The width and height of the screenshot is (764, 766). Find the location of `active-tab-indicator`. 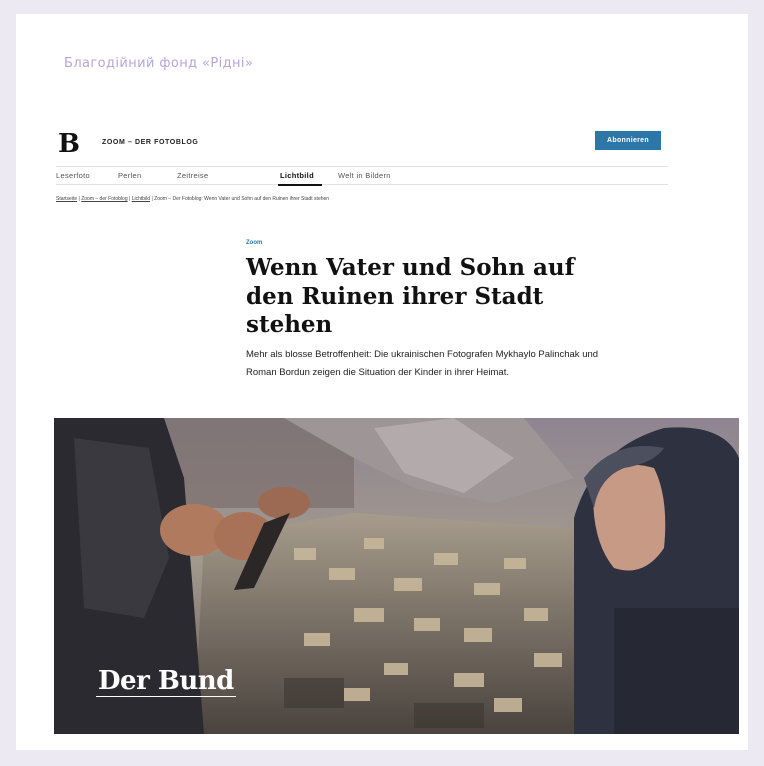

active-tab-indicator is located at coordinates (300, 185).